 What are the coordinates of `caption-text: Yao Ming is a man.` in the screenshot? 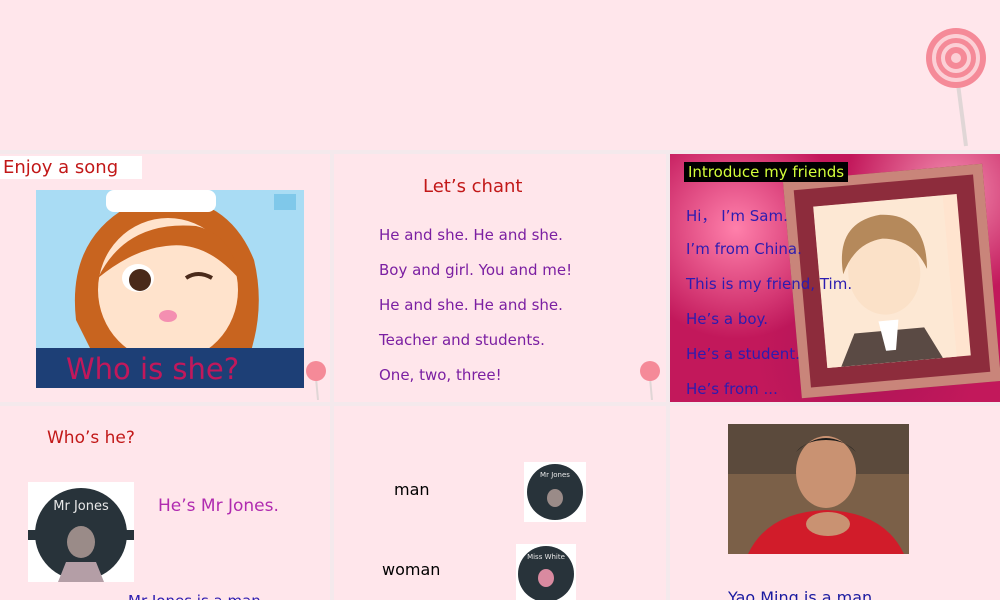 It's located at (803, 594).